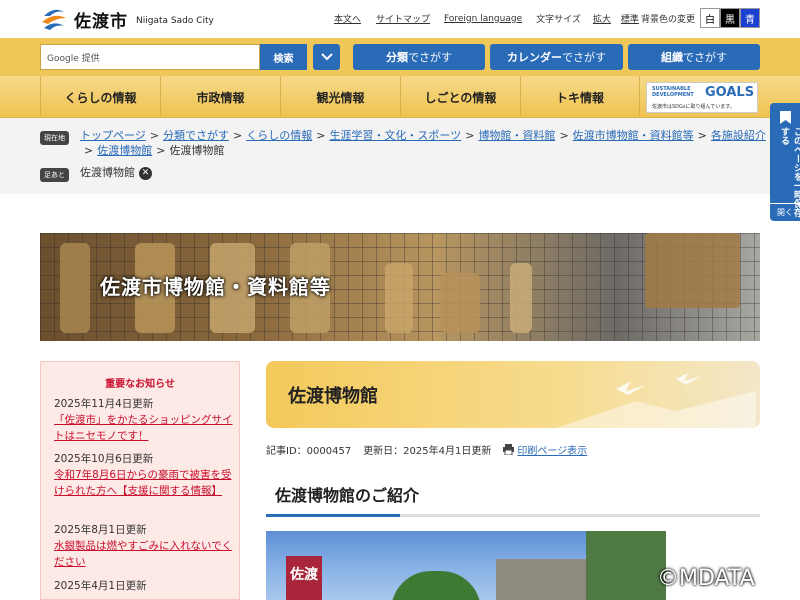 The height and width of the screenshot is (600, 800). I want to click on breadcrumb-living: くらしの情報, so click(279, 135).